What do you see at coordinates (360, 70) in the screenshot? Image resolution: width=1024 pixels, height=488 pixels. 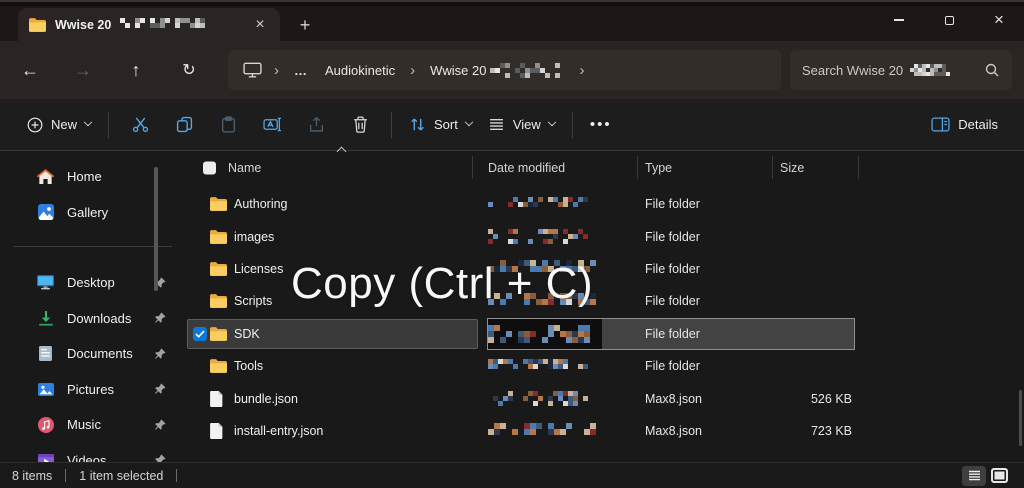 I see `breadcrumb-audiokinetic: Audiokinetic` at bounding box center [360, 70].